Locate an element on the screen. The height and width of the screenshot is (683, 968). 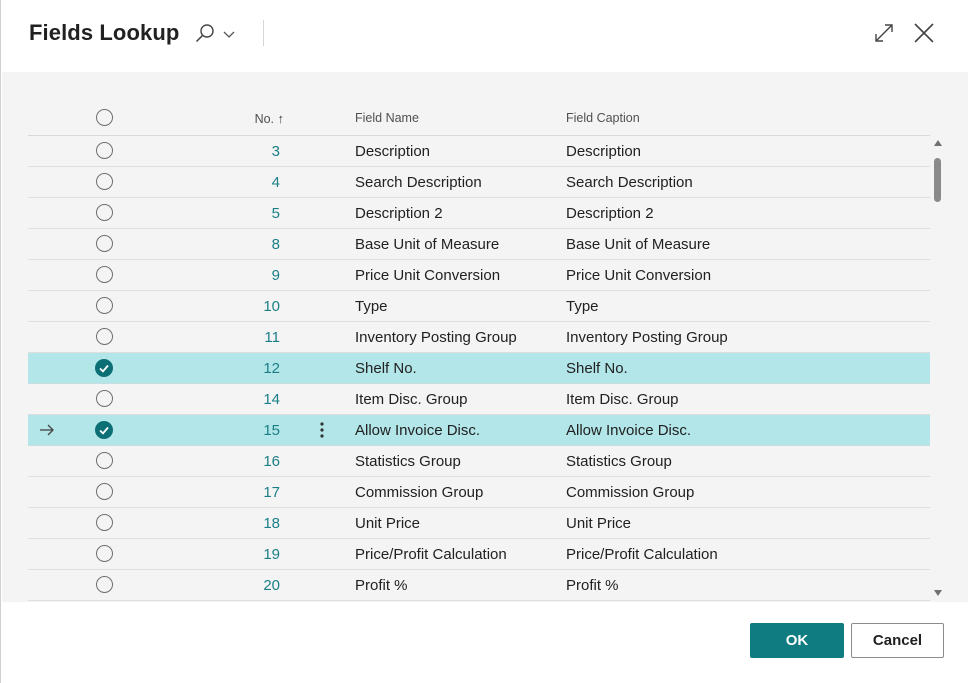
cell-field-name: Profit % is located at coordinates (381, 585).